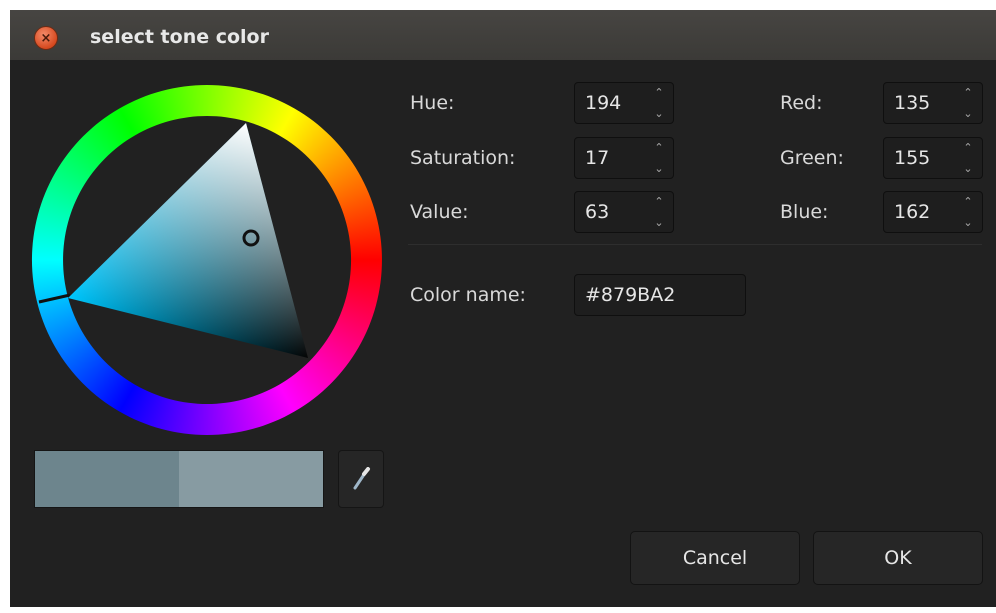 Image resolution: width=996 pixels, height=613 pixels. I want to click on color-swatch, so click(179, 479).